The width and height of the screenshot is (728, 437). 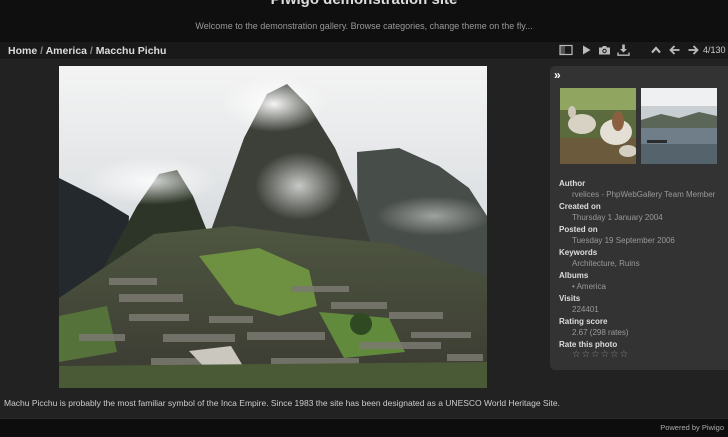 What do you see at coordinates (623, 240) in the screenshot?
I see `info-value: Tuesday 19 September 2006` at bounding box center [623, 240].